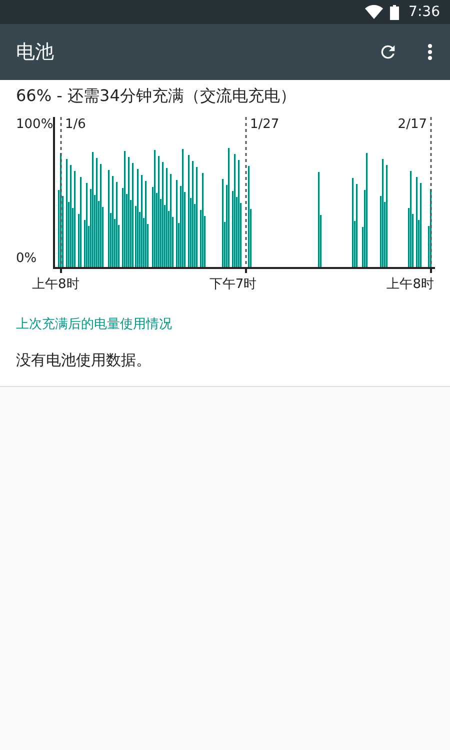 The image size is (450, 750). I want to click on status-time: 7:36, so click(424, 12).